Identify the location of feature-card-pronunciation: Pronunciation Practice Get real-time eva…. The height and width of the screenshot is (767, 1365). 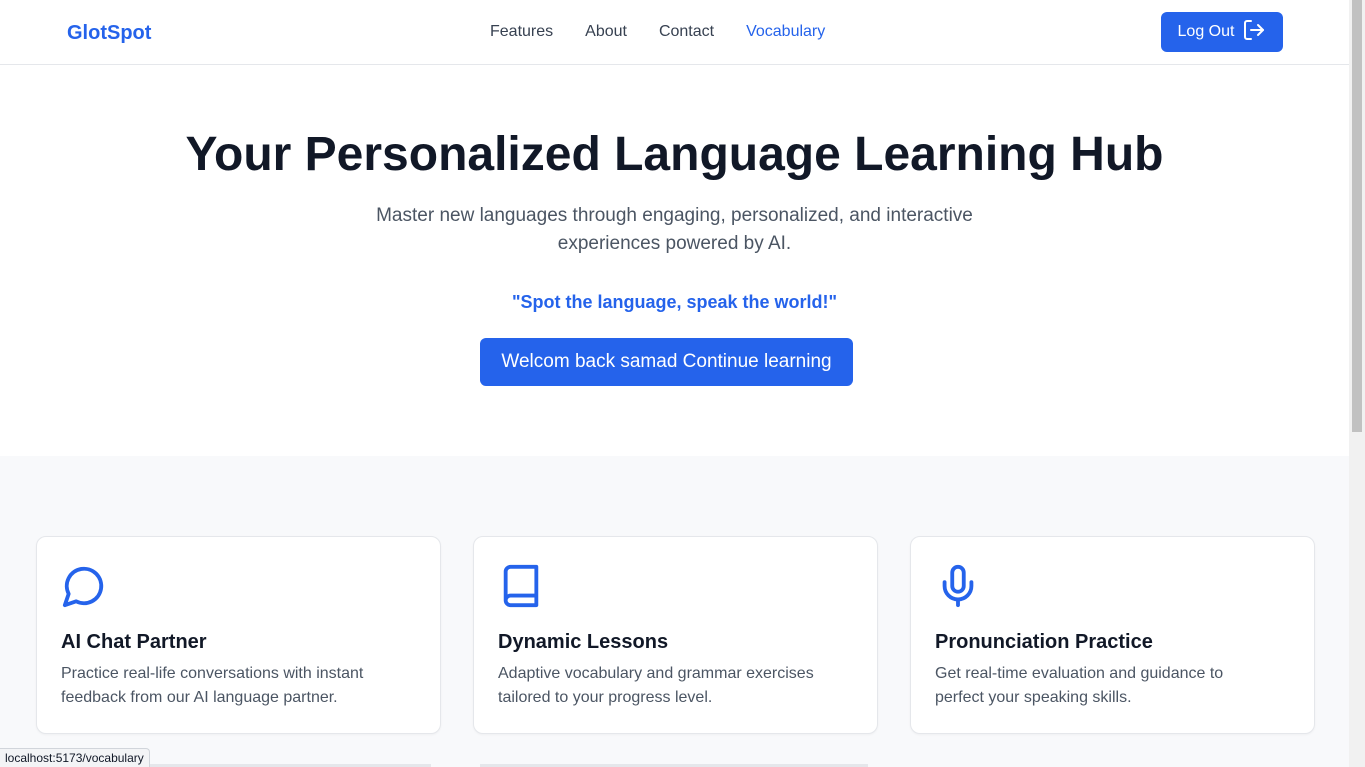
(1112, 635).